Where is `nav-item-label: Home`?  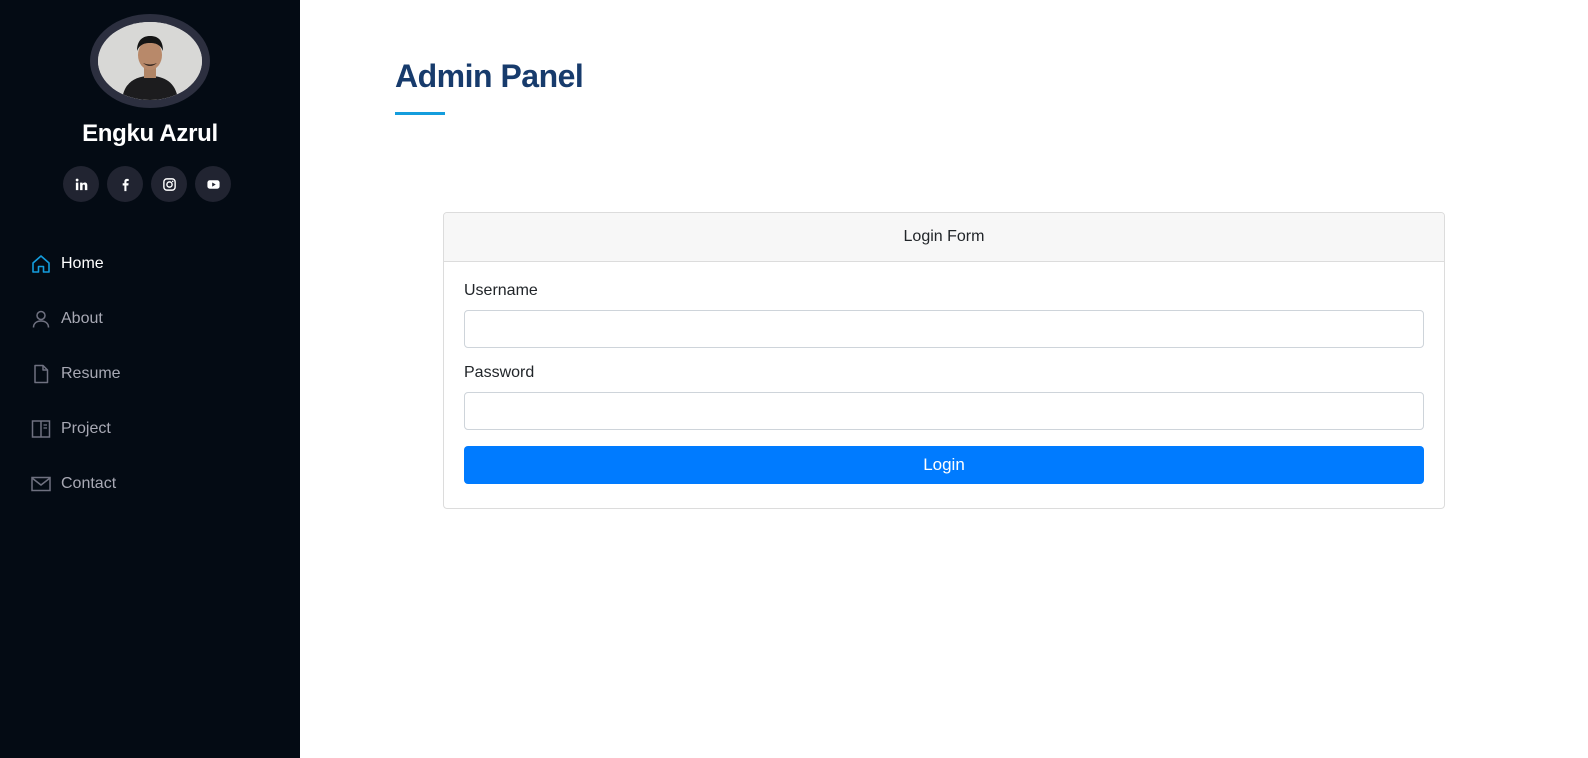 nav-item-label: Home is located at coordinates (82, 263).